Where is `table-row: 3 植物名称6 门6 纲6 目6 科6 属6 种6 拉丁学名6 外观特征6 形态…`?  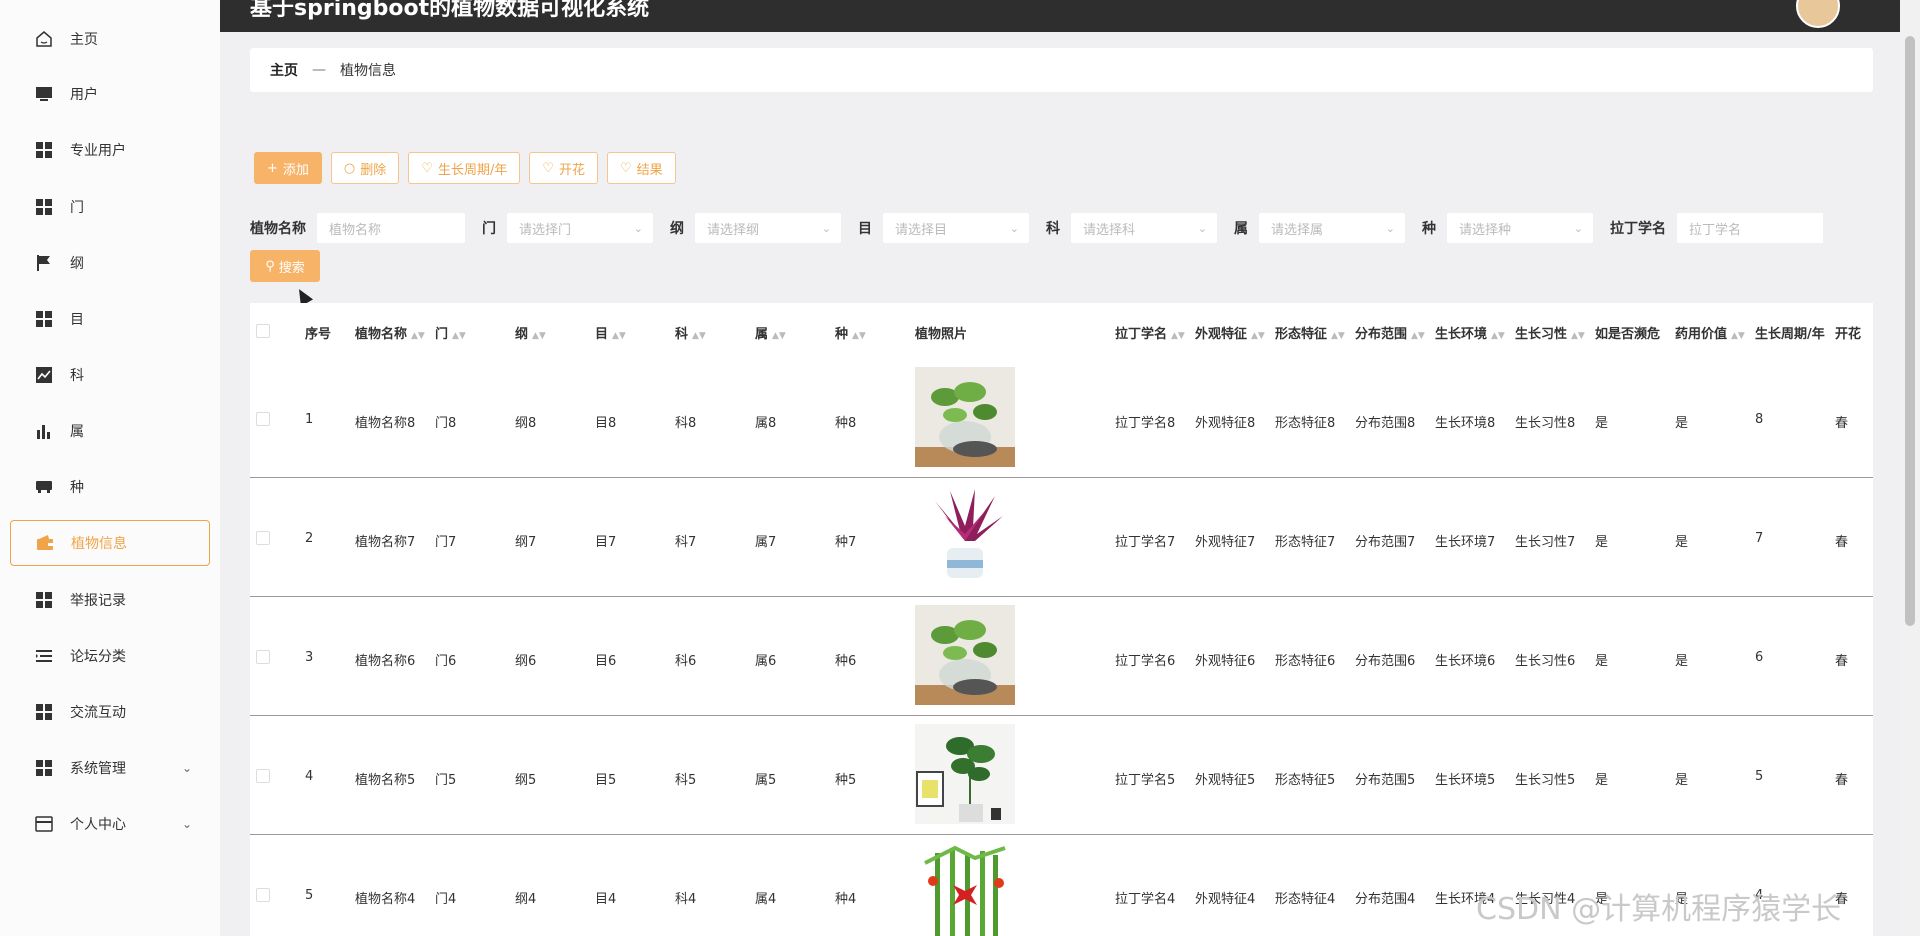
table-row: 3 植物名称6 门6 纲6 目6 科6 属6 种6 拉丁学名6 外观特征6 形态… is located at coordinates (1061, 656).